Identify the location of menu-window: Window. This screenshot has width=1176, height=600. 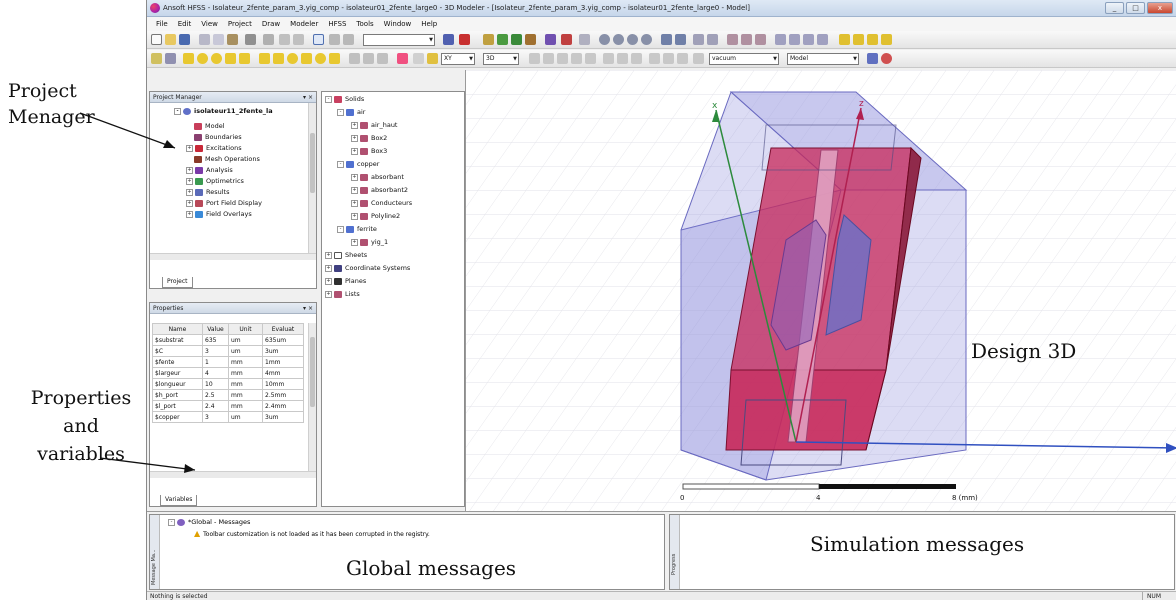
(398, 24).